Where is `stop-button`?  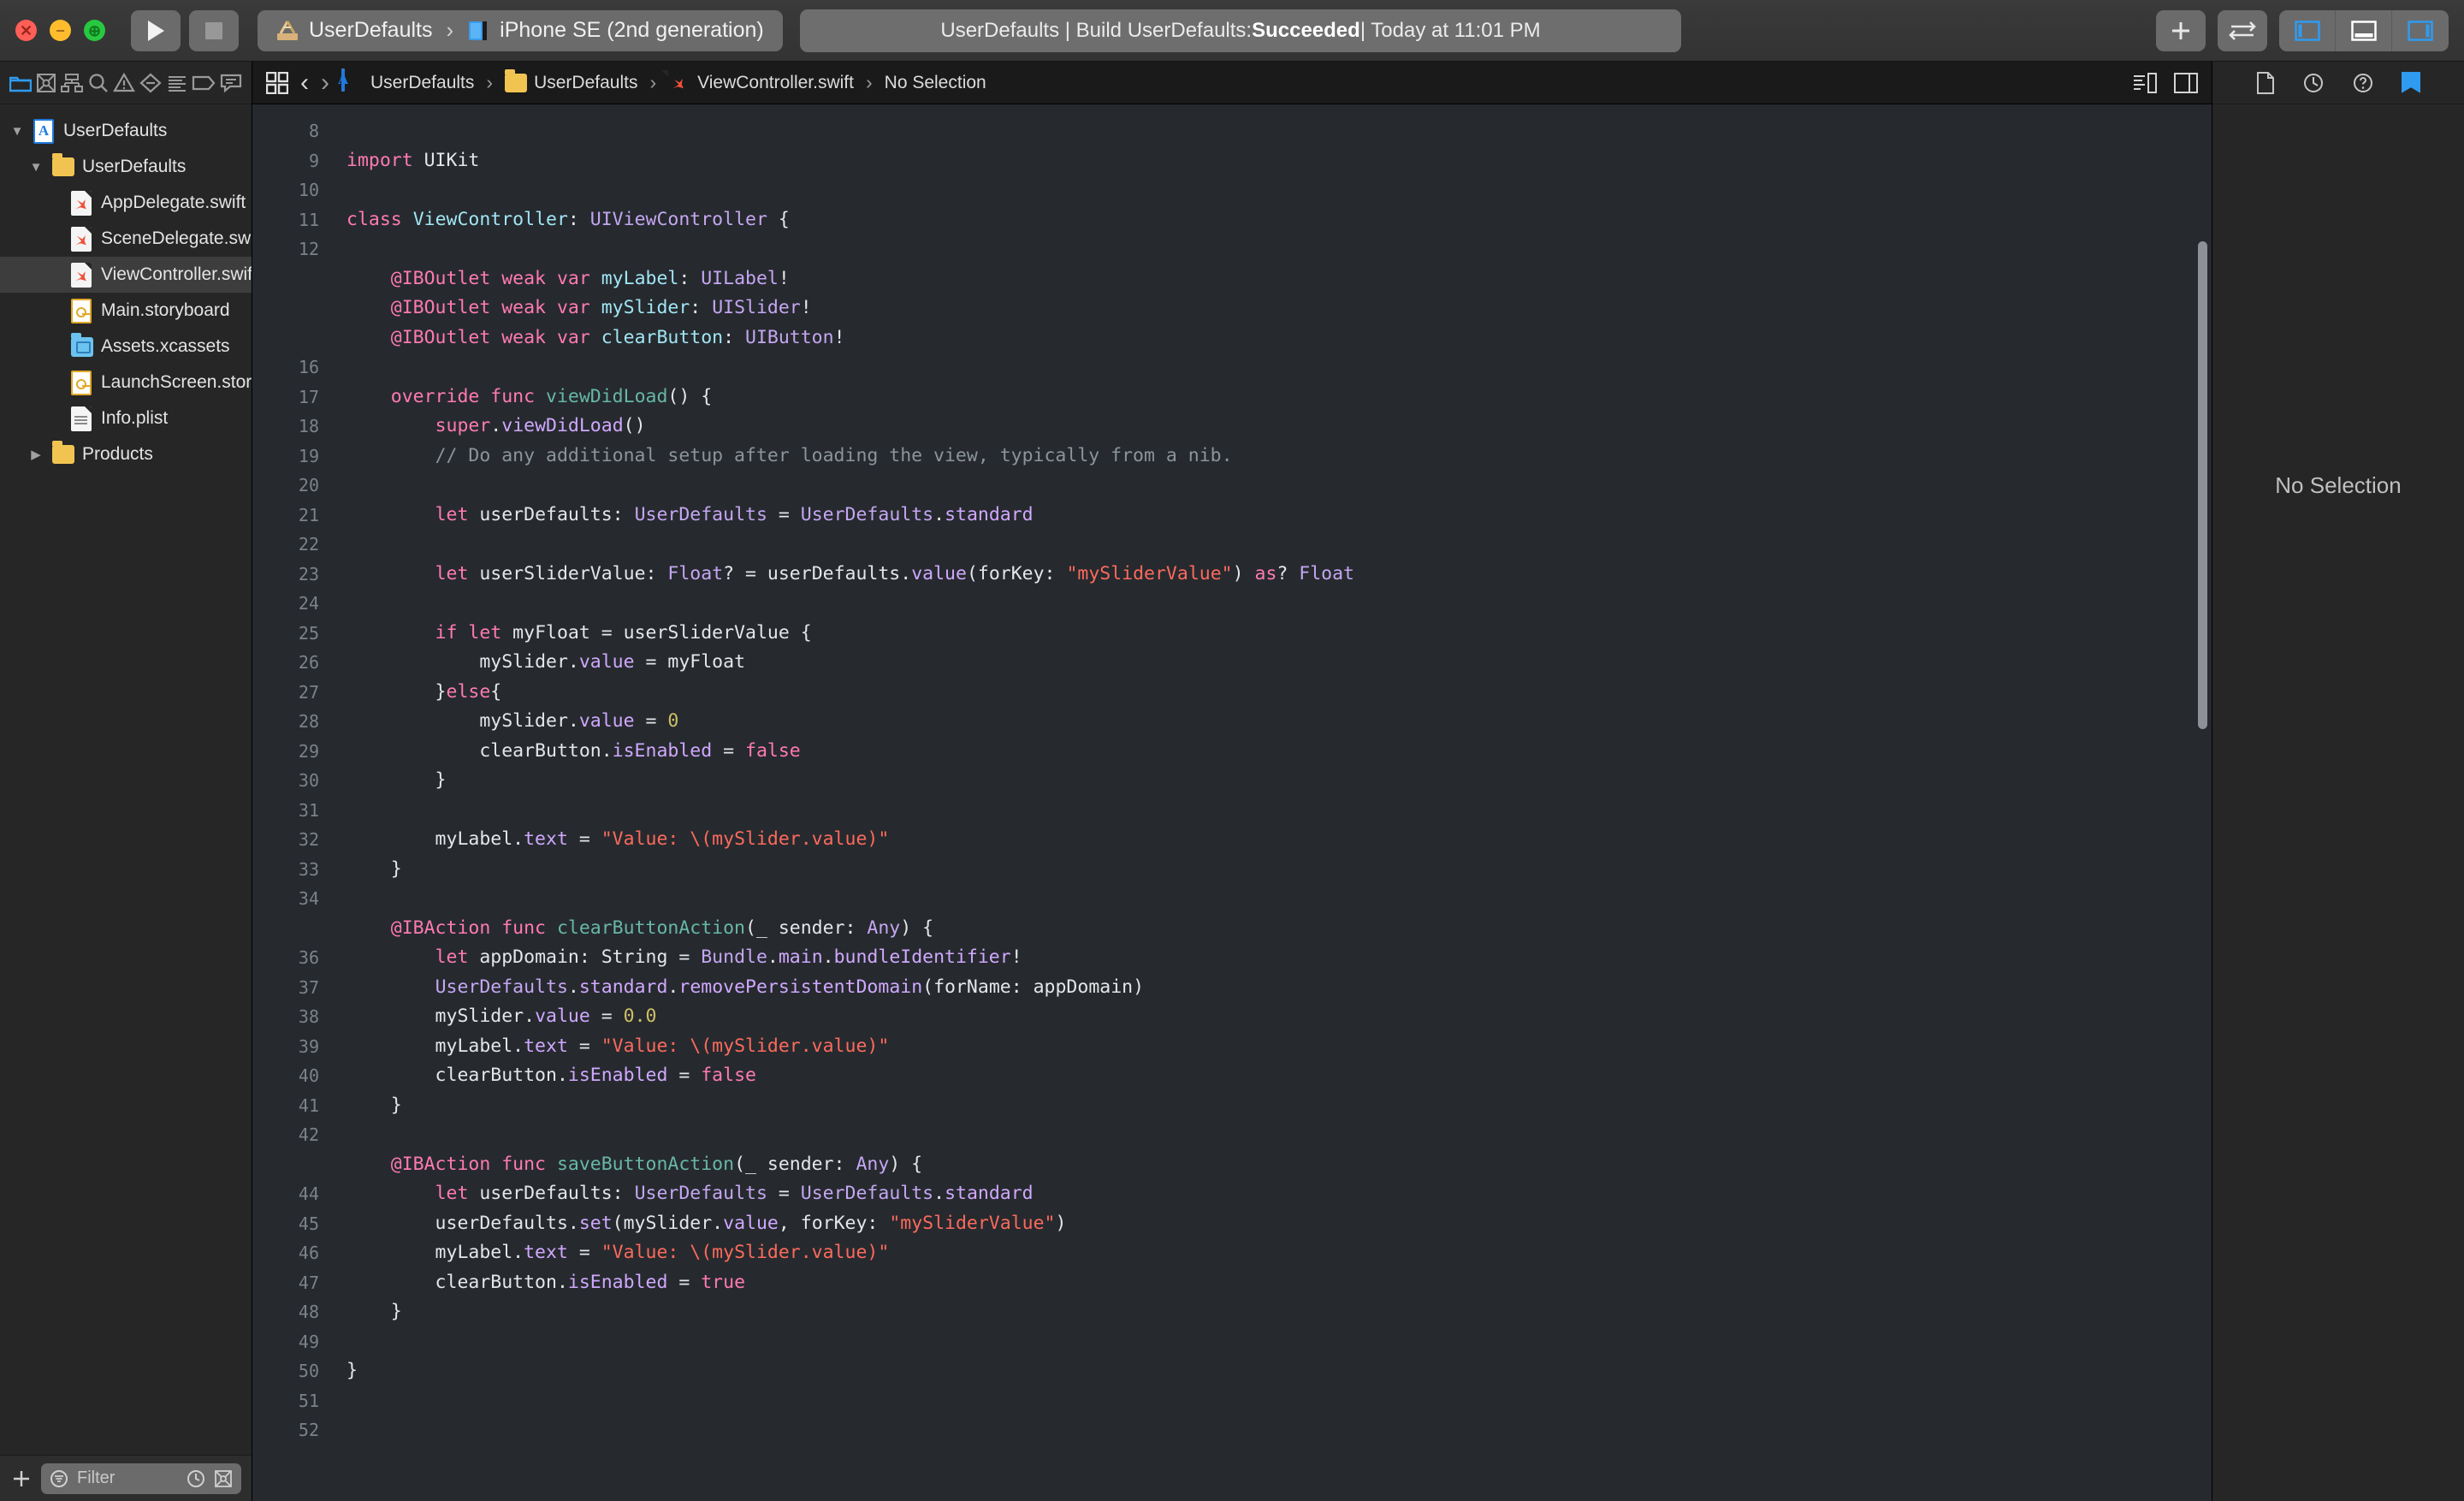
stop-button is located at coordinates (214, 30).